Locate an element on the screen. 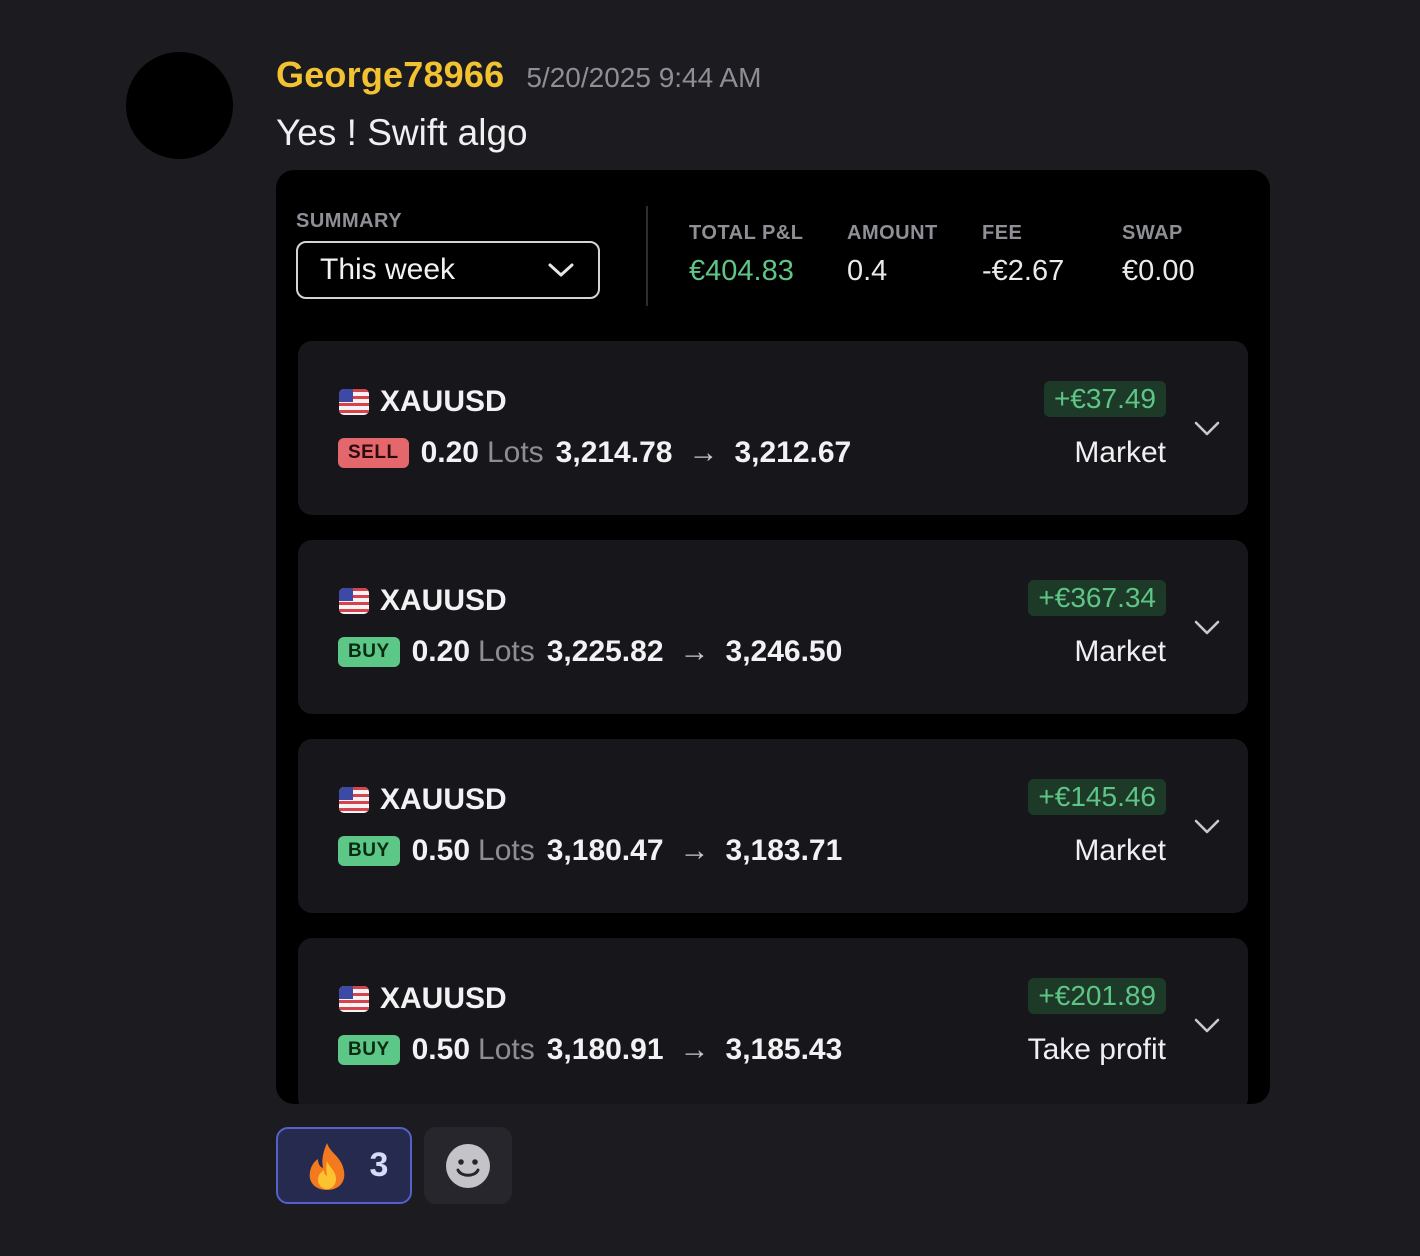  smiley-icon is located at coordinates (468, 1165).